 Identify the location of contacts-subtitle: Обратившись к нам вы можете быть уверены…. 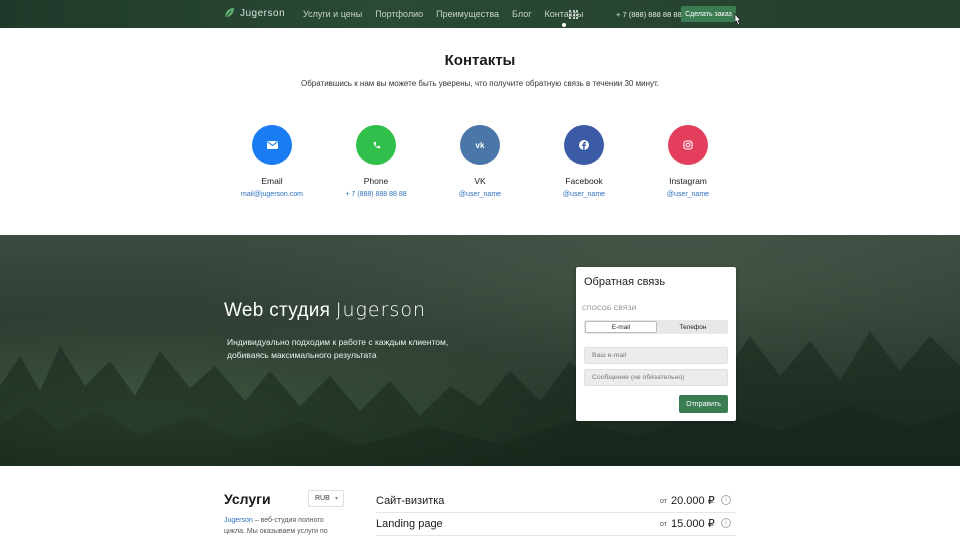
(480, 83).